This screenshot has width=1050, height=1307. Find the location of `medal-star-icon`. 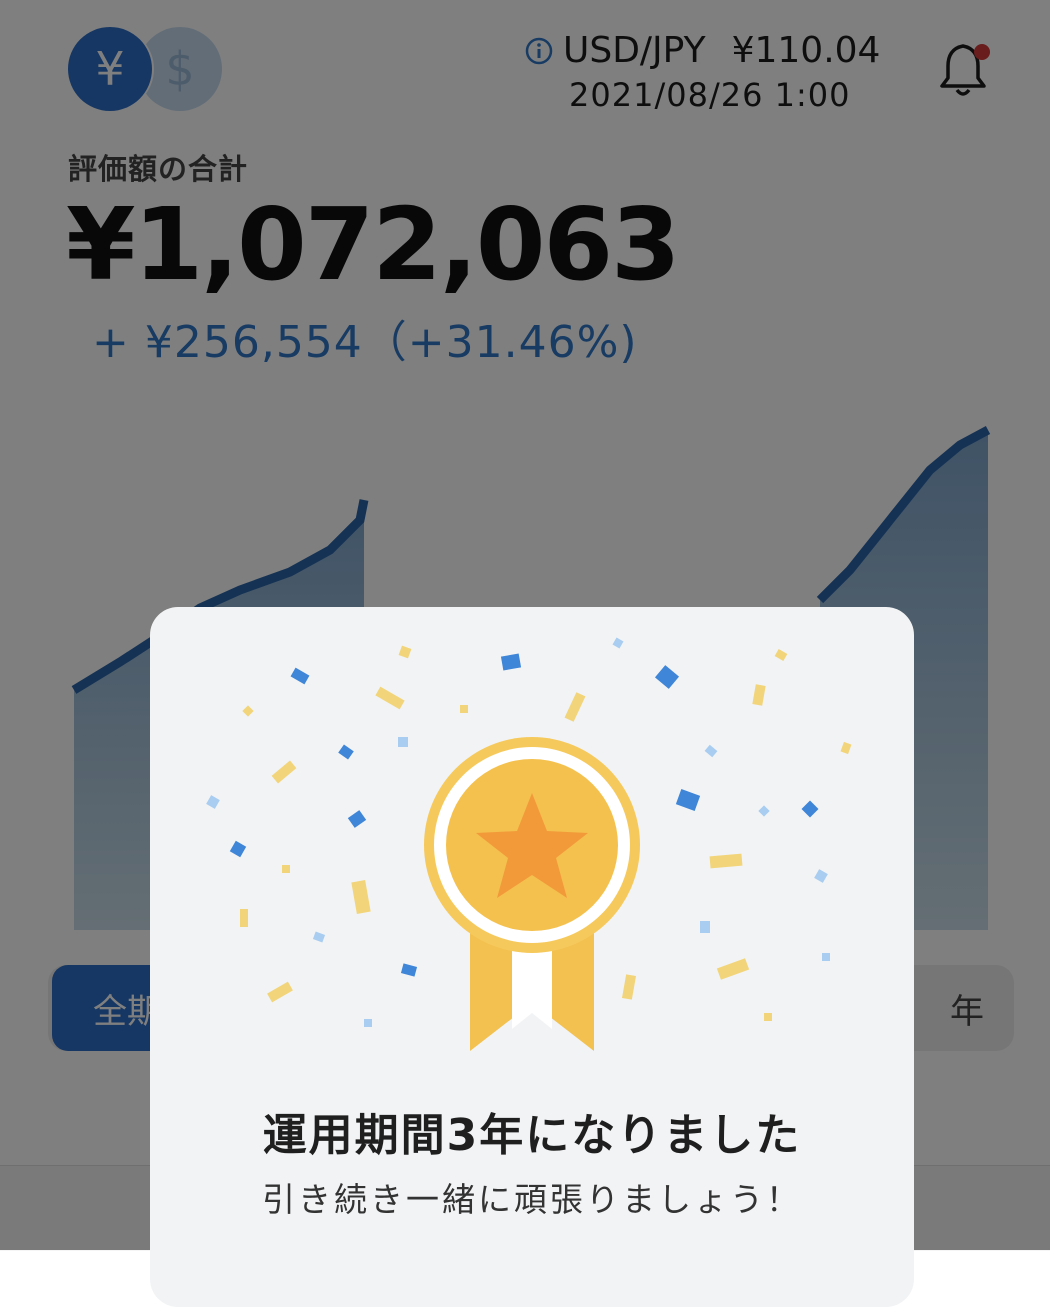

medal-star-icon is located at coordinates (532, 894).